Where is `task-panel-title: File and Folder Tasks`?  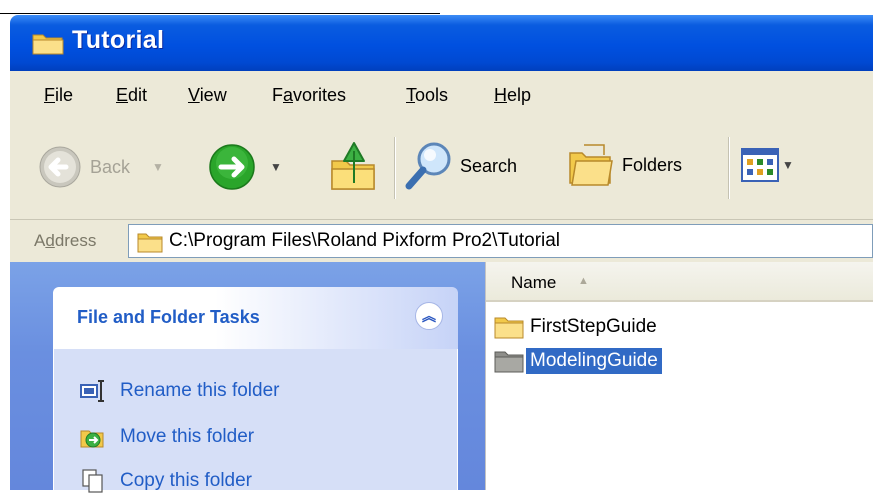
task-panel-title: File and Folder Tasks is located at coordinates (168, 317).